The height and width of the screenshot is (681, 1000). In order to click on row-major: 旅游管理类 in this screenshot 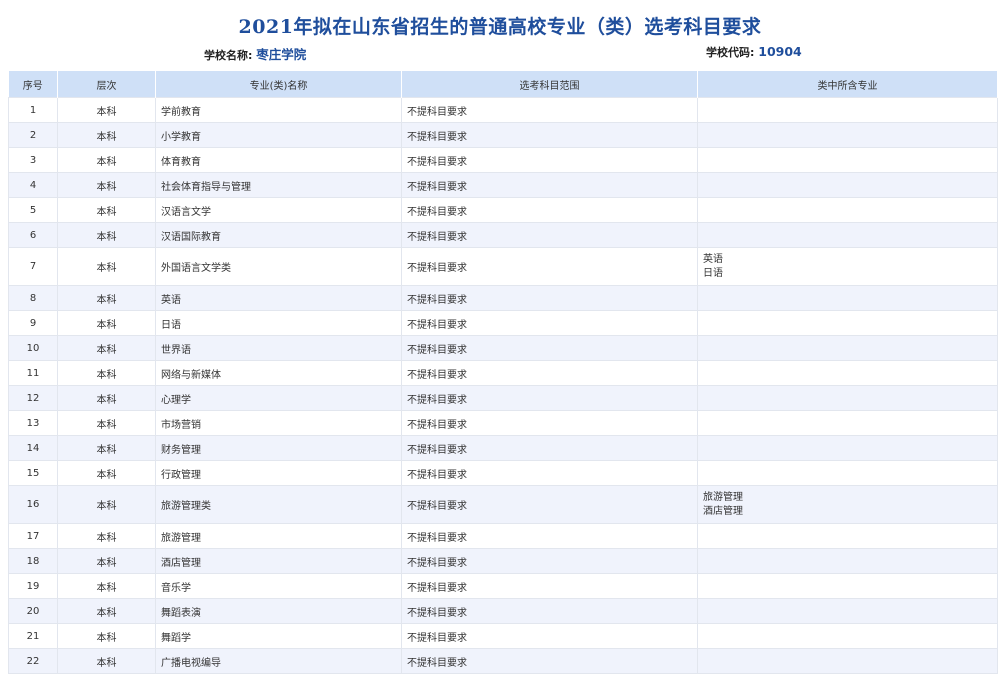, I will do `click(278, 504)`.